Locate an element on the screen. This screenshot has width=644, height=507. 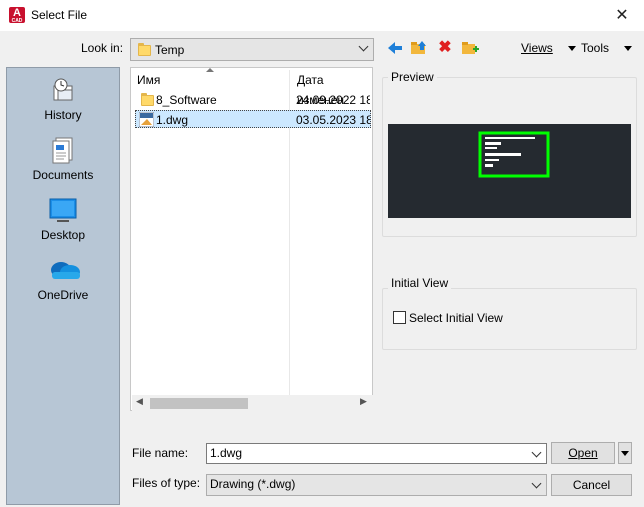
back-arrow-icon is located at coordinates (395, 48).